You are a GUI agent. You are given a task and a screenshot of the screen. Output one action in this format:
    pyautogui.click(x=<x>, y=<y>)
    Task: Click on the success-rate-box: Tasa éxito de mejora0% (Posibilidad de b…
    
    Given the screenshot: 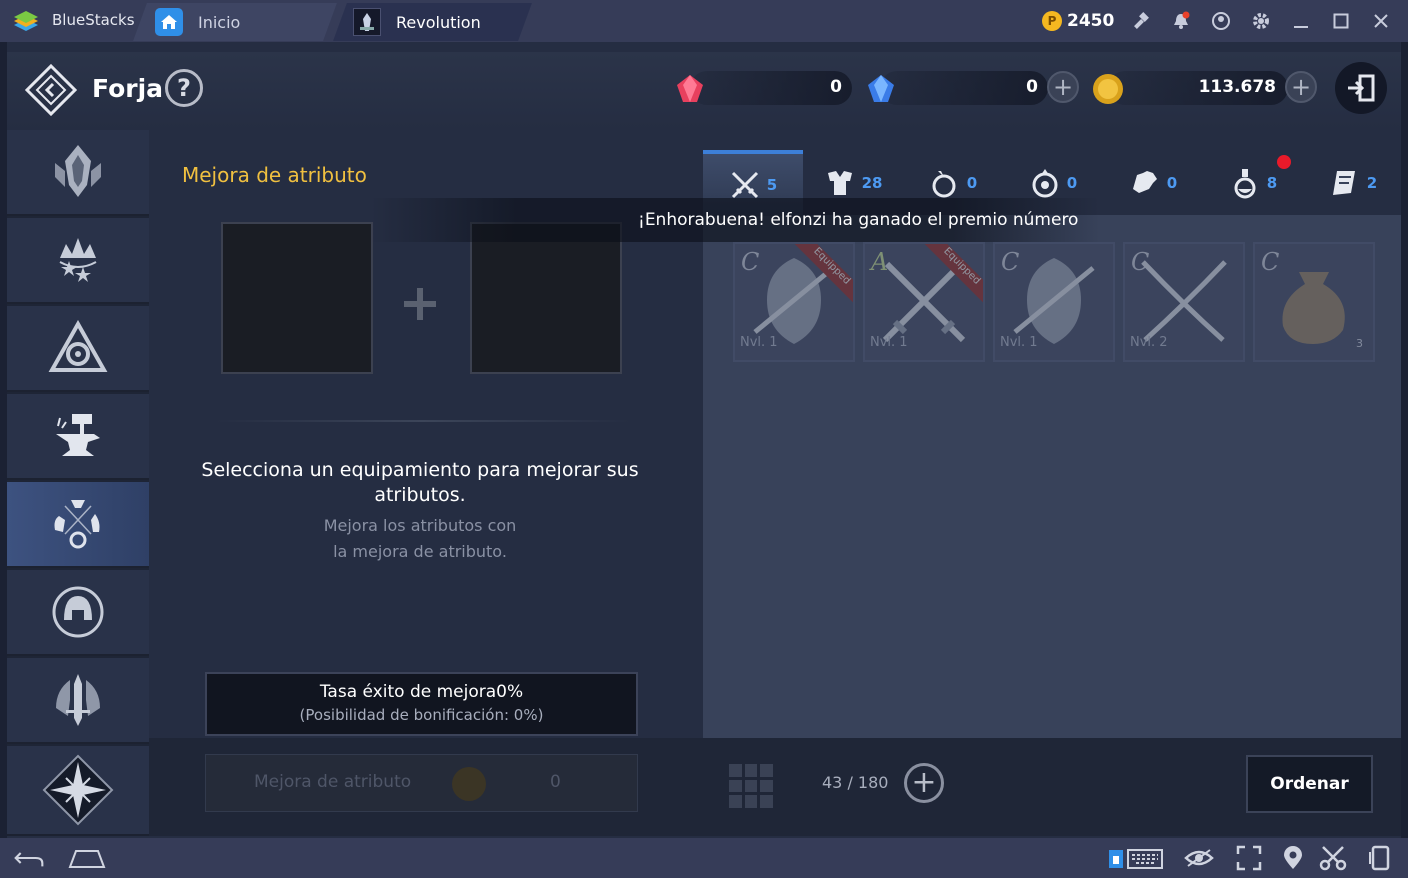 What is the action you would take?
    pyautogui.click(x=421, y=704)
    